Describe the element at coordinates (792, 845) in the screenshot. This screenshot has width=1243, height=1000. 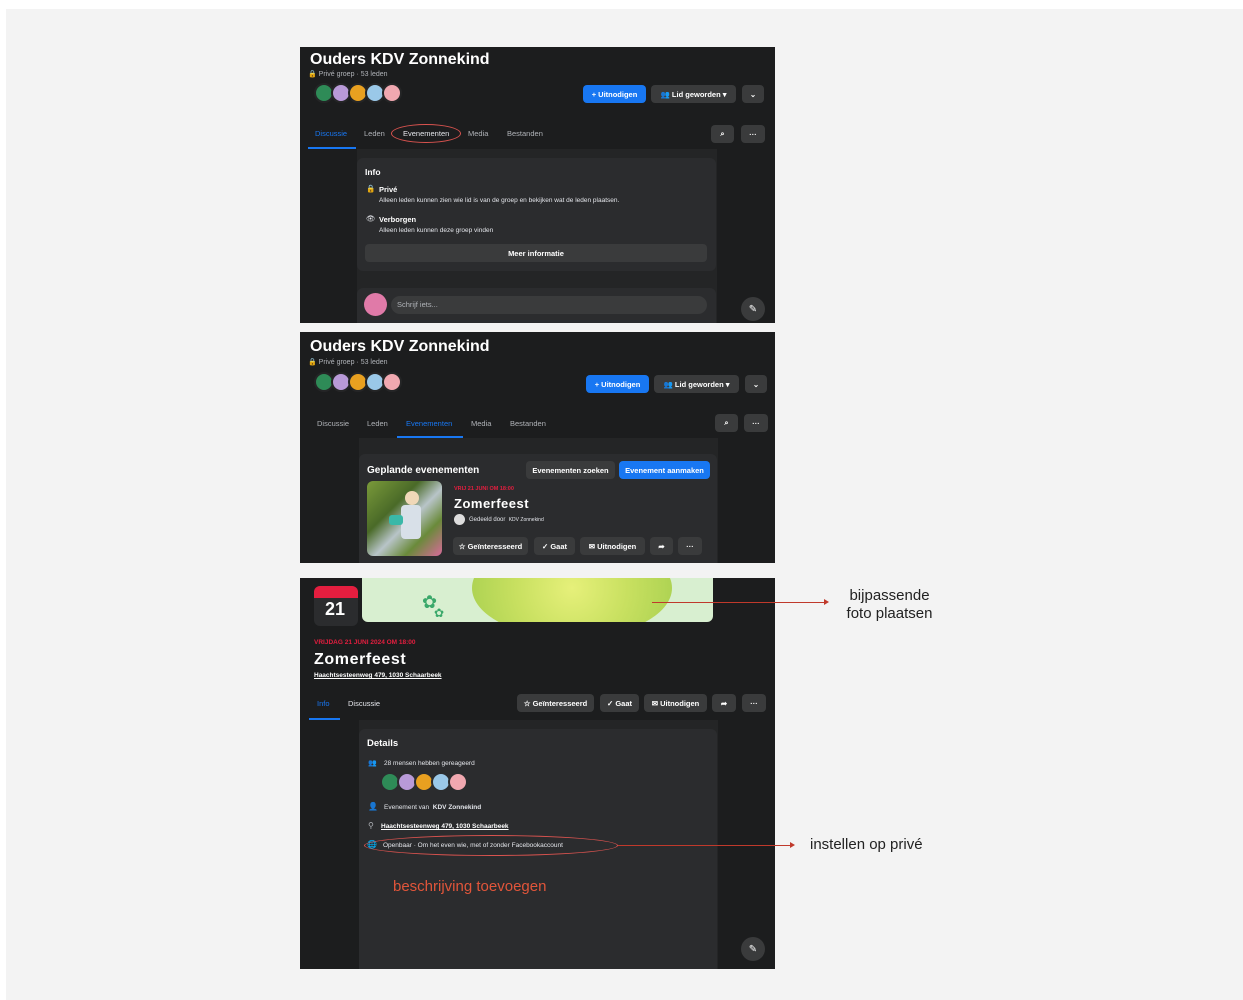
I see `annotation-arrowhead-privacy` at that location.